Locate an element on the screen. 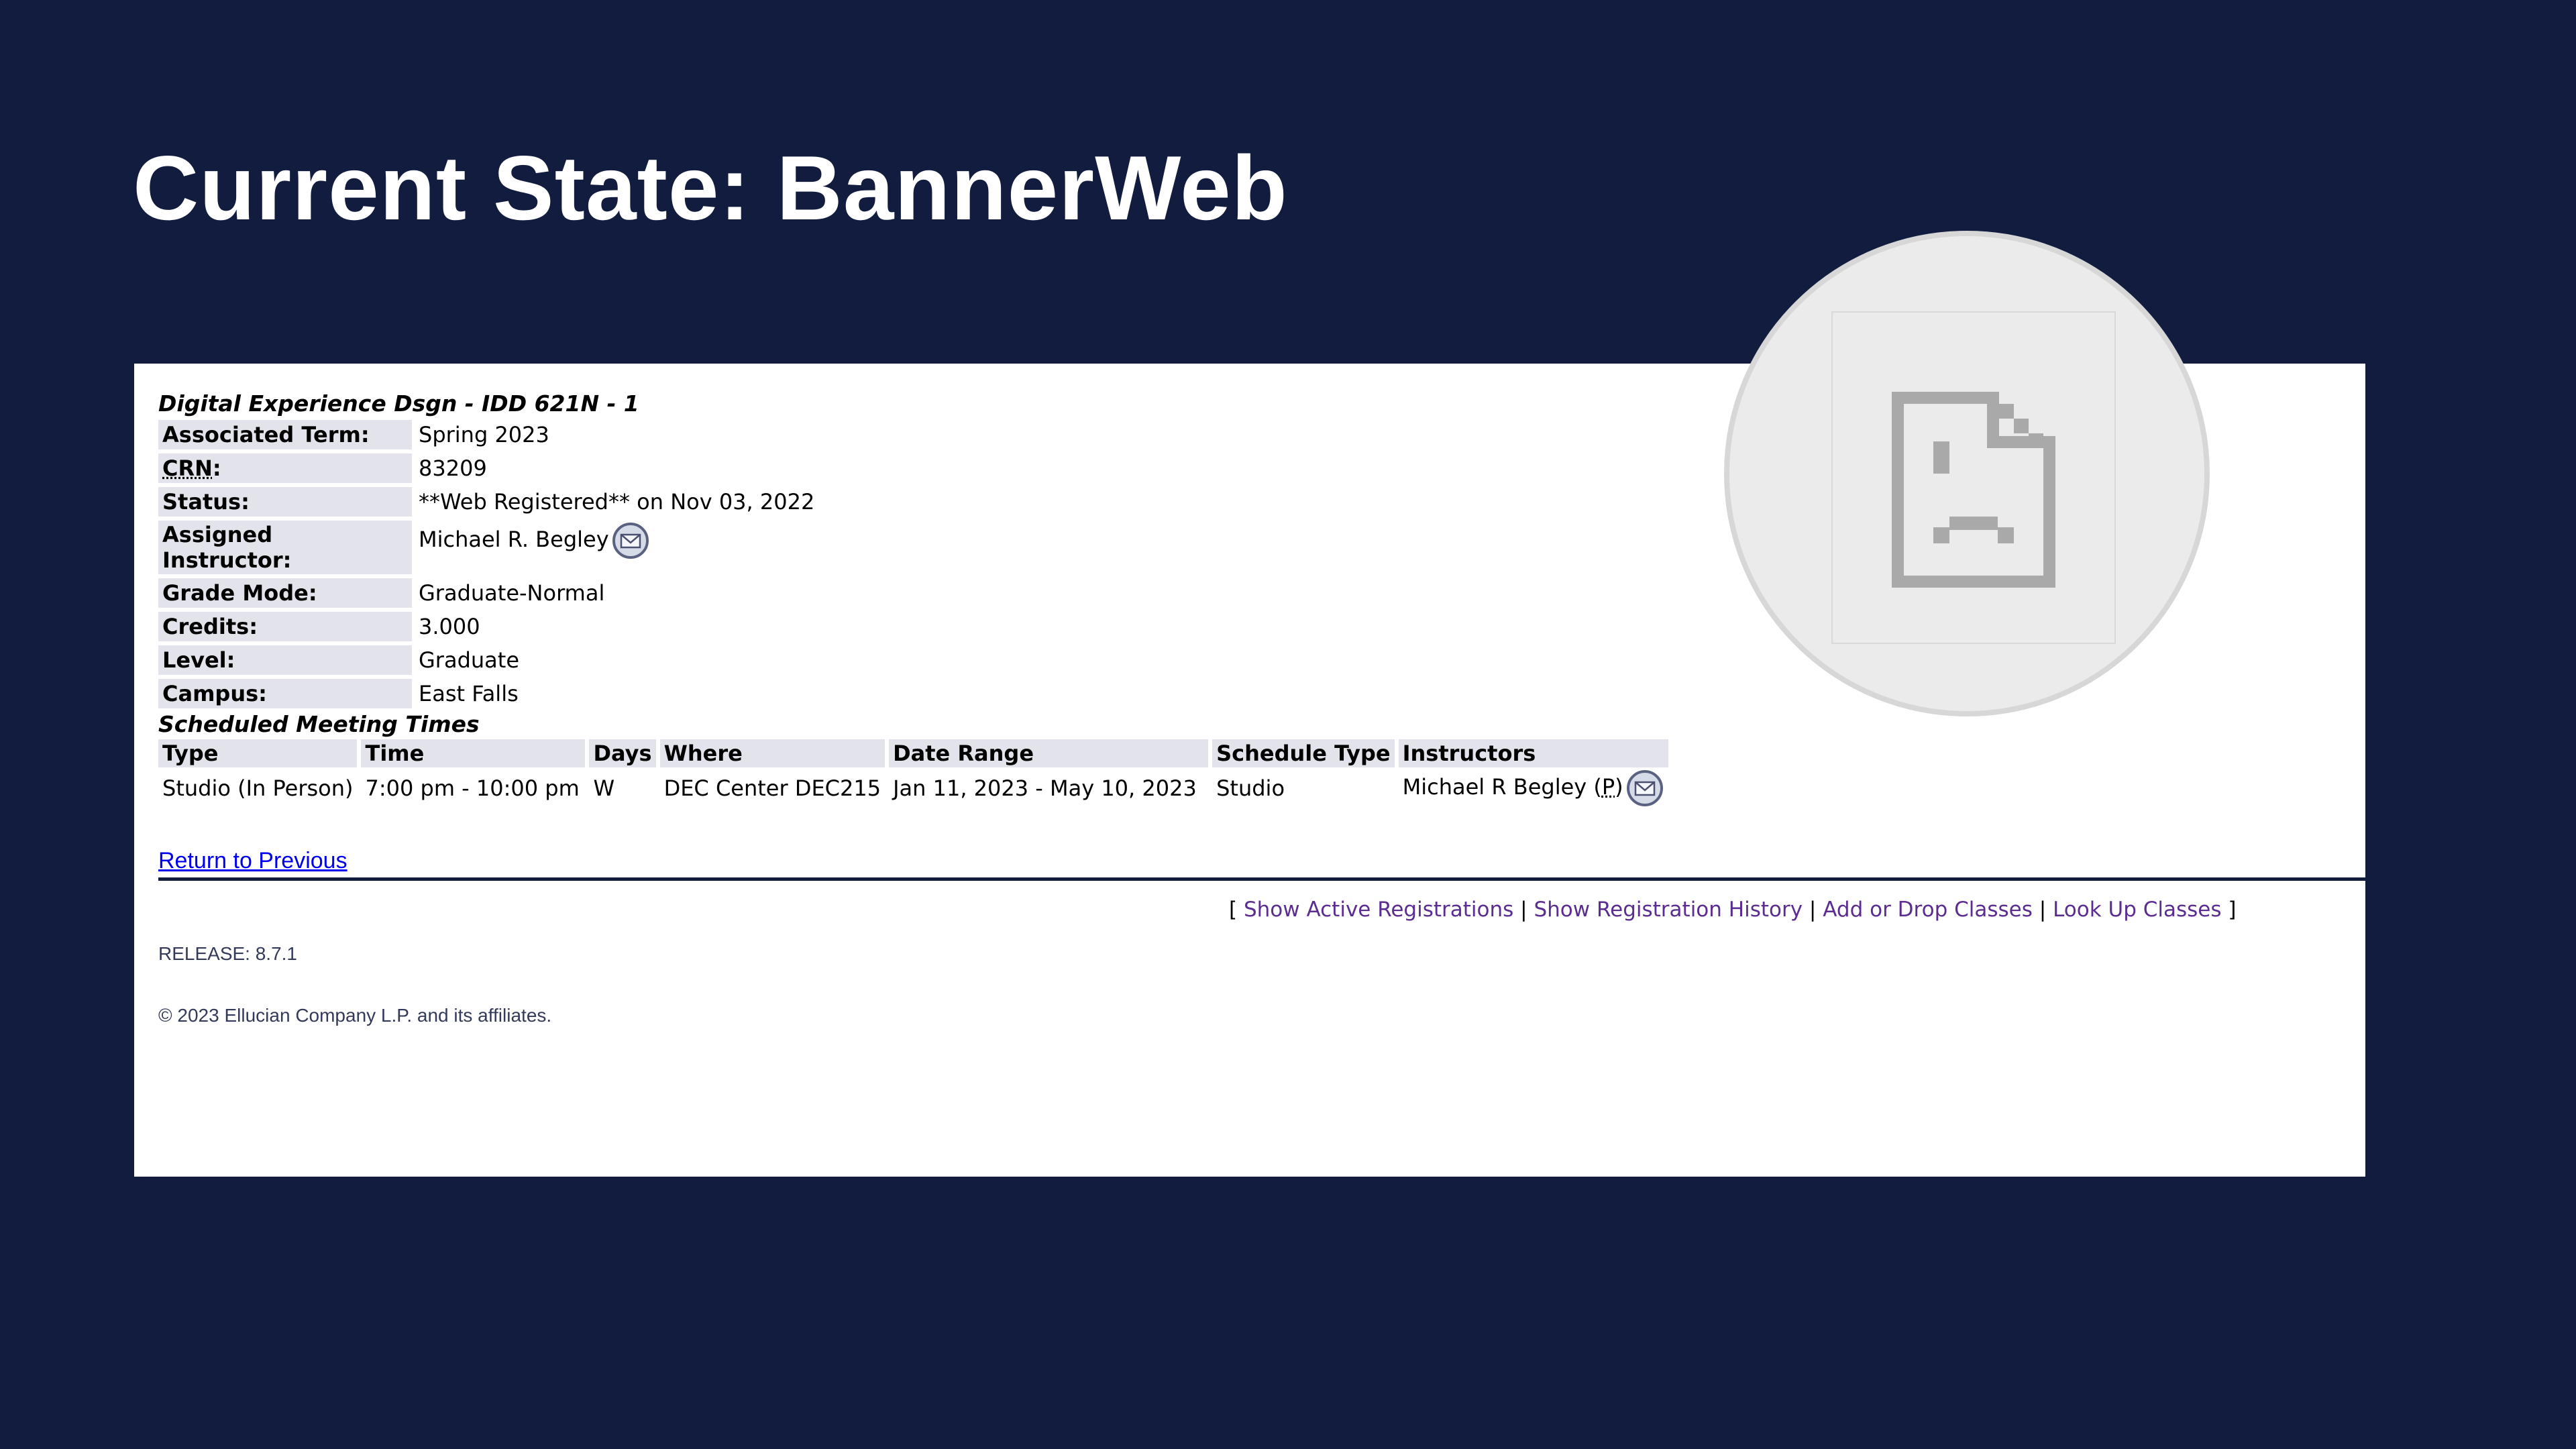 The height and width of the screenshot is (1449, 2576). meeting-instructor: Michael R Begley ( is located at coordinates (1502, 787).